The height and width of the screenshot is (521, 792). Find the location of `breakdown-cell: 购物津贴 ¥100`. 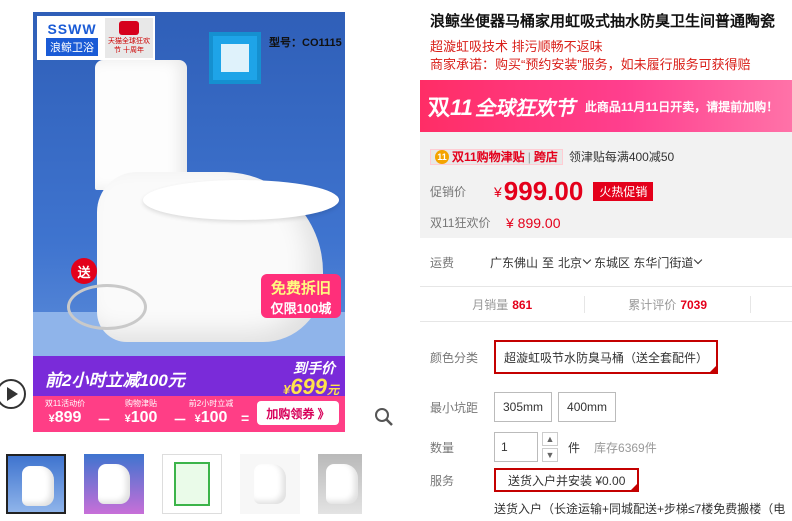

breakdown-cell: 购物津贴 ¥100 is located at coordinates (141, 412).